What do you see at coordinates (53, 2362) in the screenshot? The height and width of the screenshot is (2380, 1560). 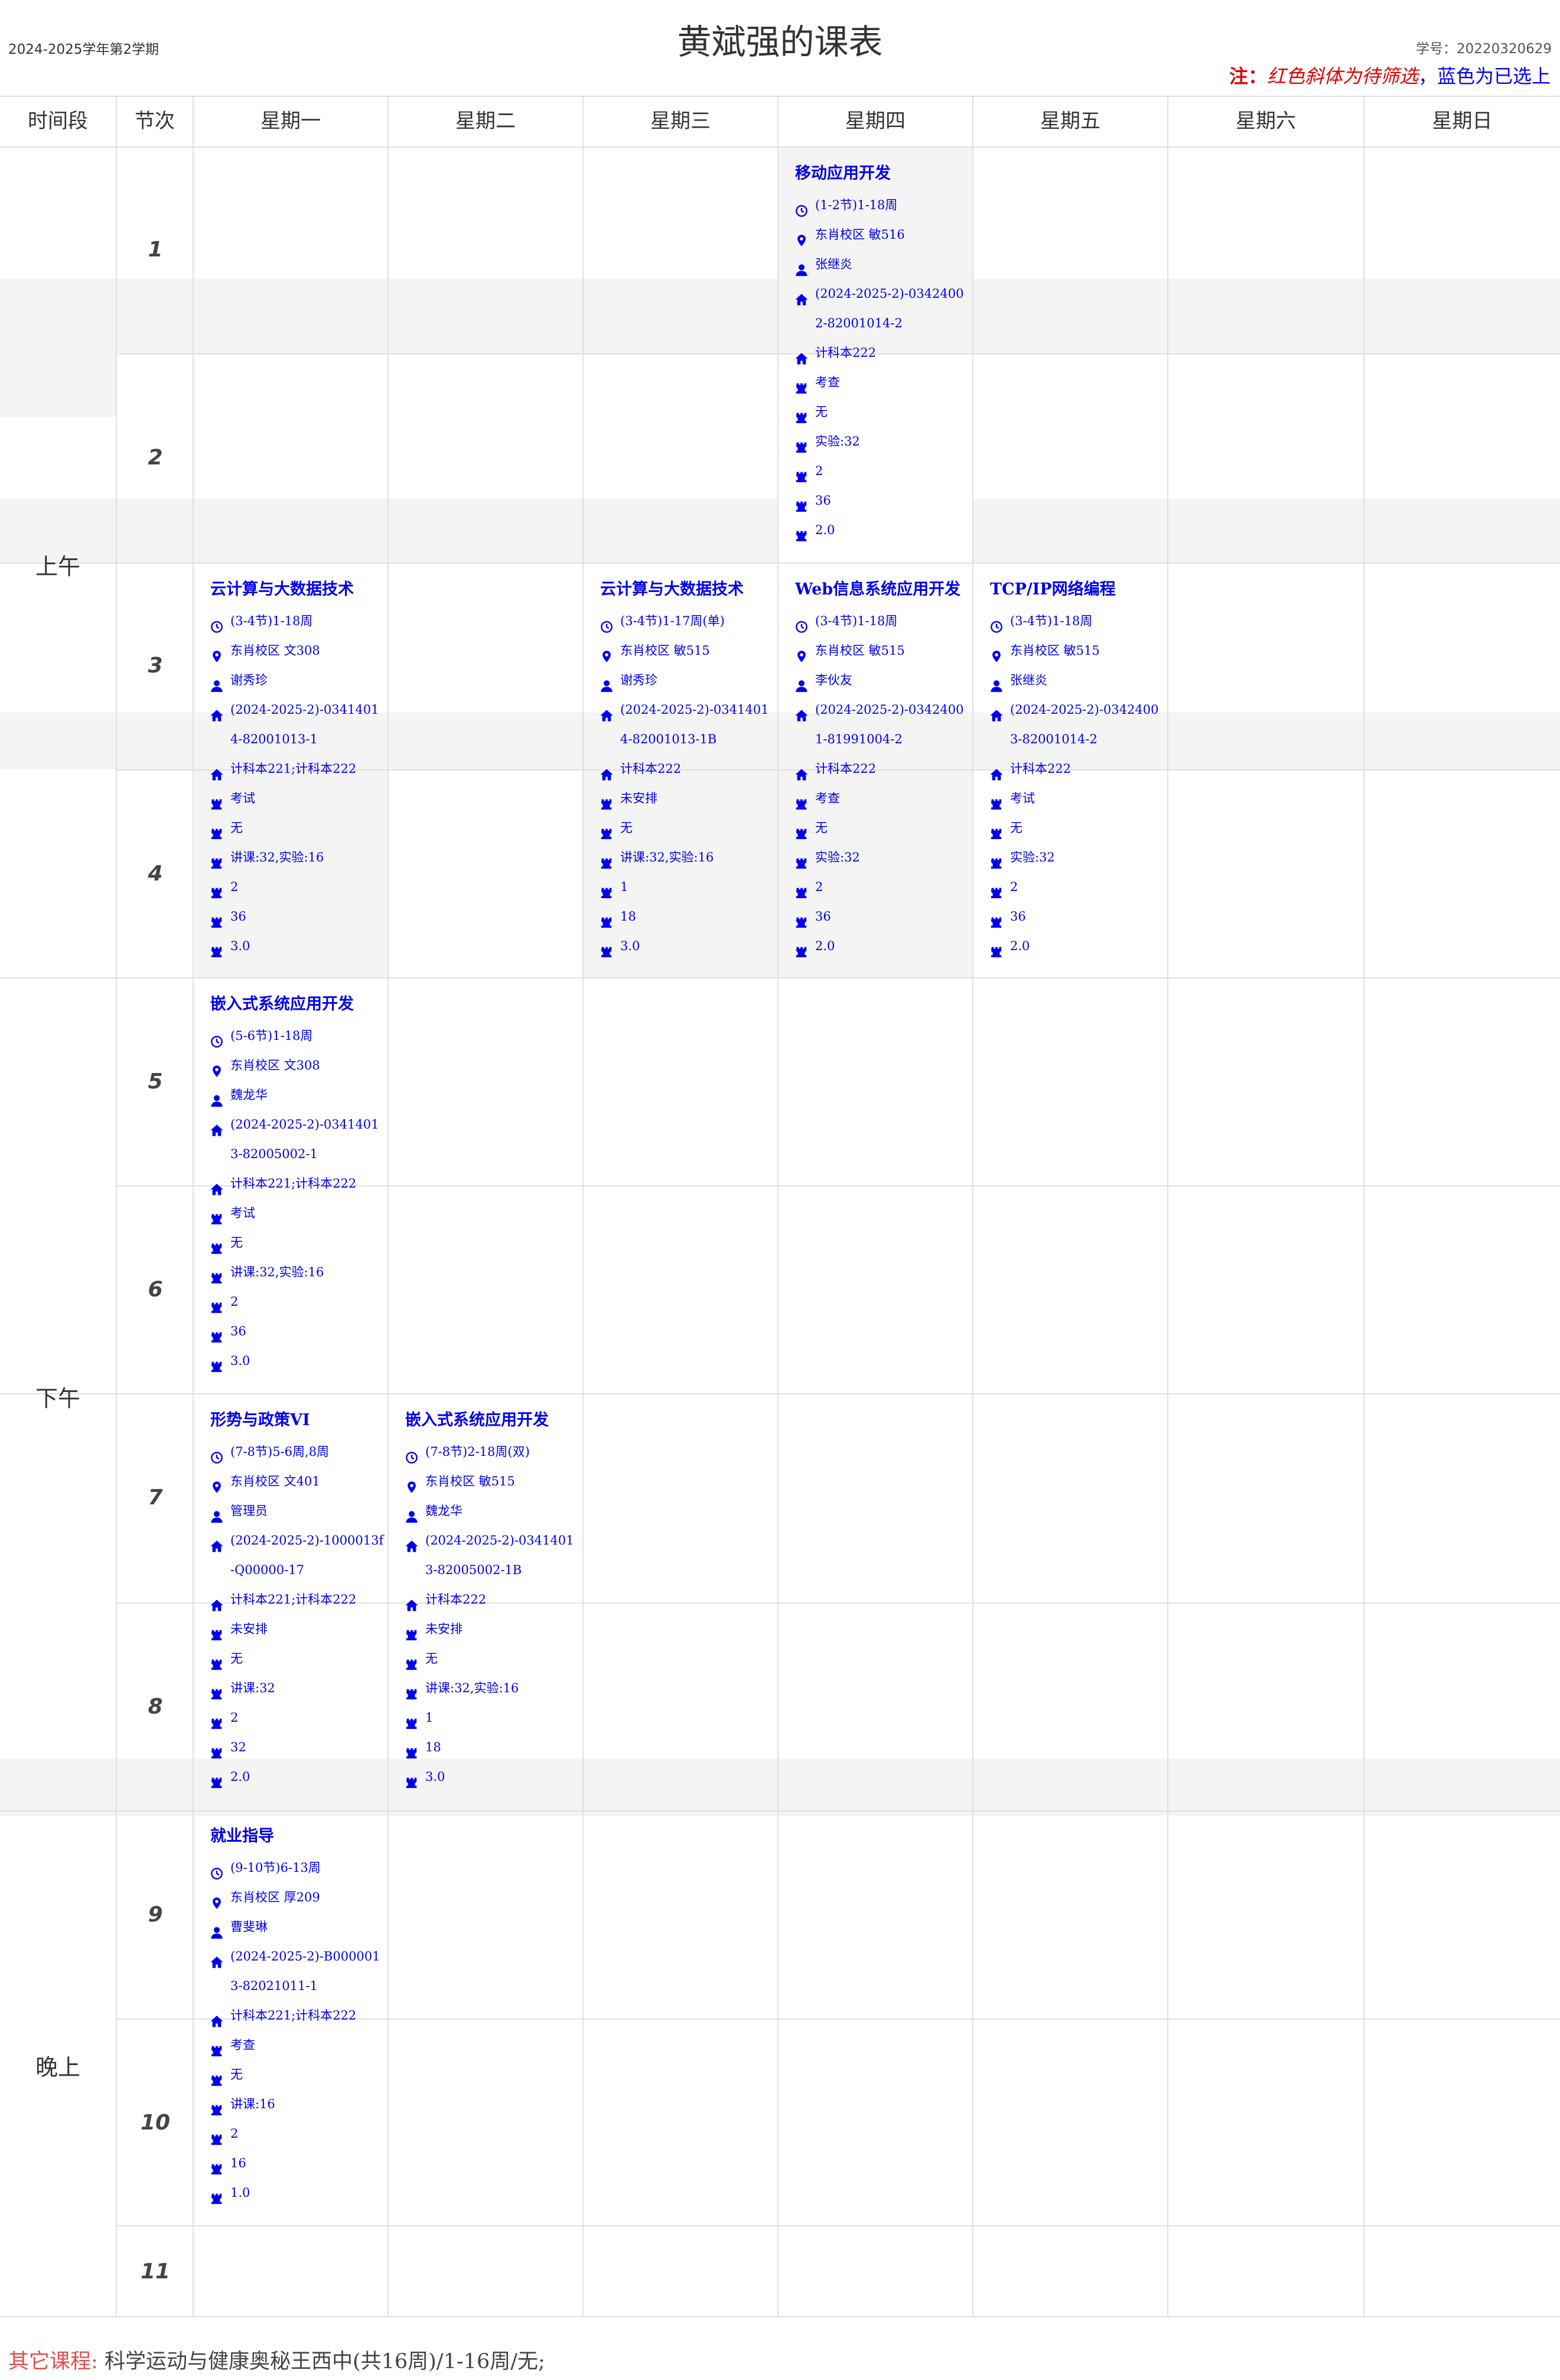 I see `other-courses-label: 其它课程:` at bounding box center [53, 2362].